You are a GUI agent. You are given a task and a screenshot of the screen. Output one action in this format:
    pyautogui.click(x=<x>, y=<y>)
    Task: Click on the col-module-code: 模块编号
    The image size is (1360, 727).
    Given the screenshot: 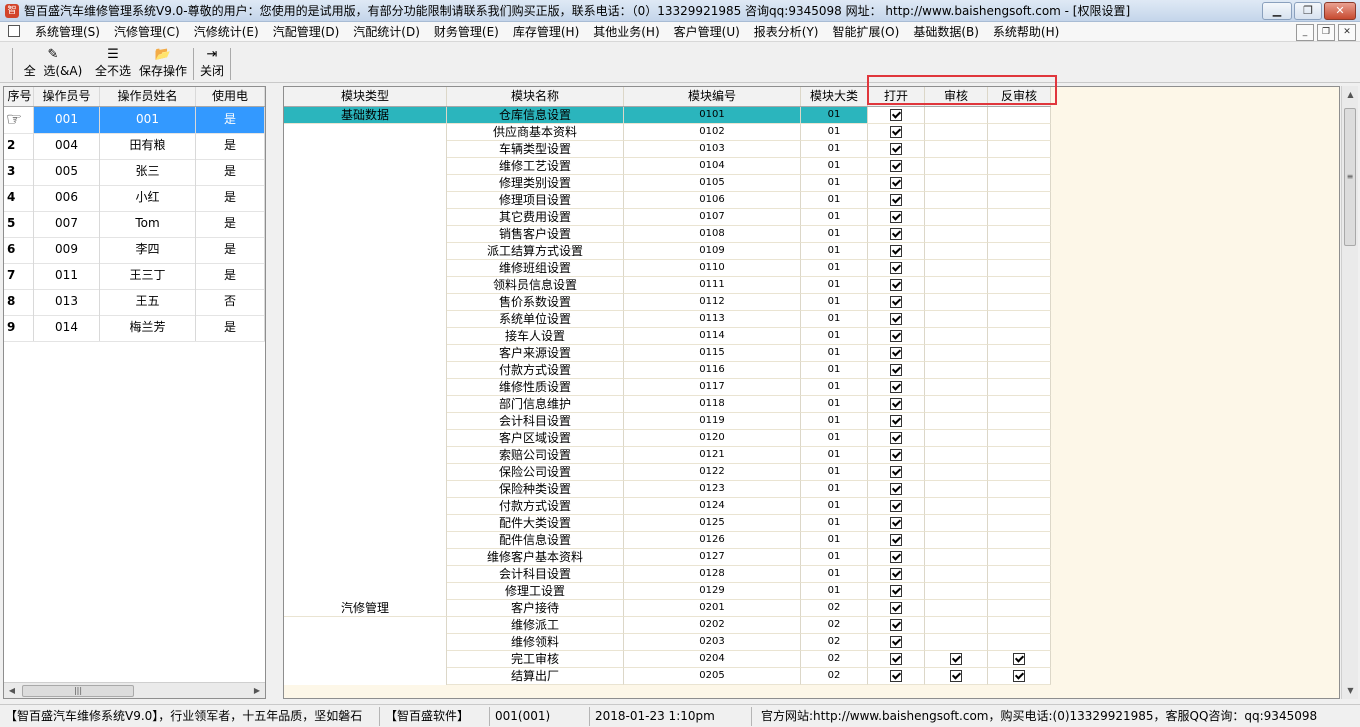 What is the action you would take?
    pyautogui.click(x=712, y=96)
    